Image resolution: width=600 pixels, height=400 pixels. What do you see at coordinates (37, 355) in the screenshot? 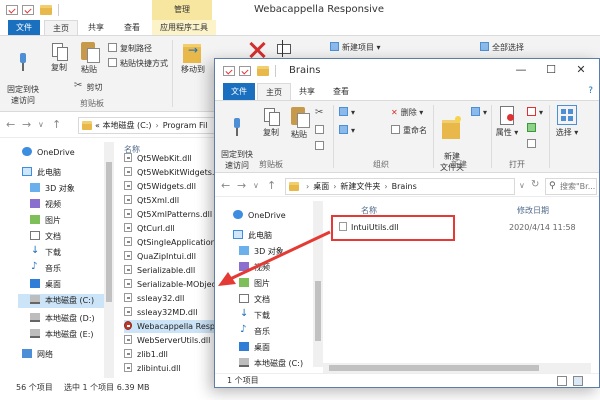
I see `nav-network: 网络` at bounding box center [37, 355].